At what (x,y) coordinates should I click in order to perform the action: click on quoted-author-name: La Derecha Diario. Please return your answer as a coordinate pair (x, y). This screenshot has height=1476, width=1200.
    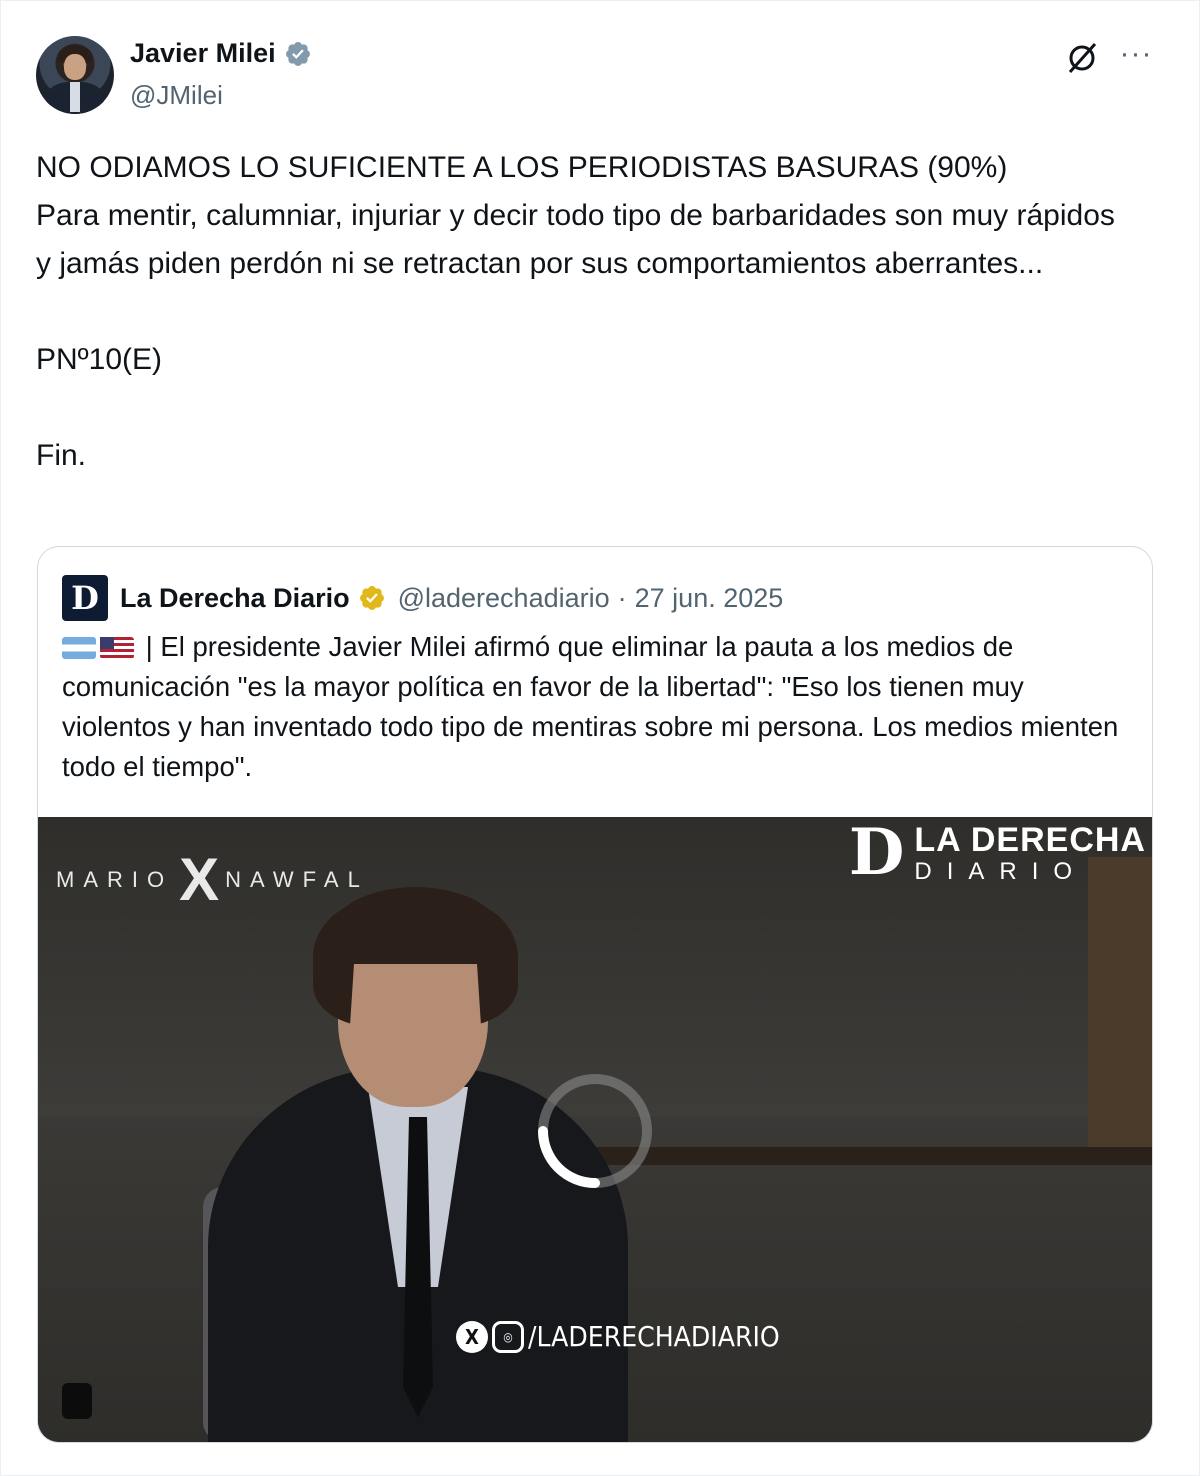
    Looking at the image, I should click on (235, 598).